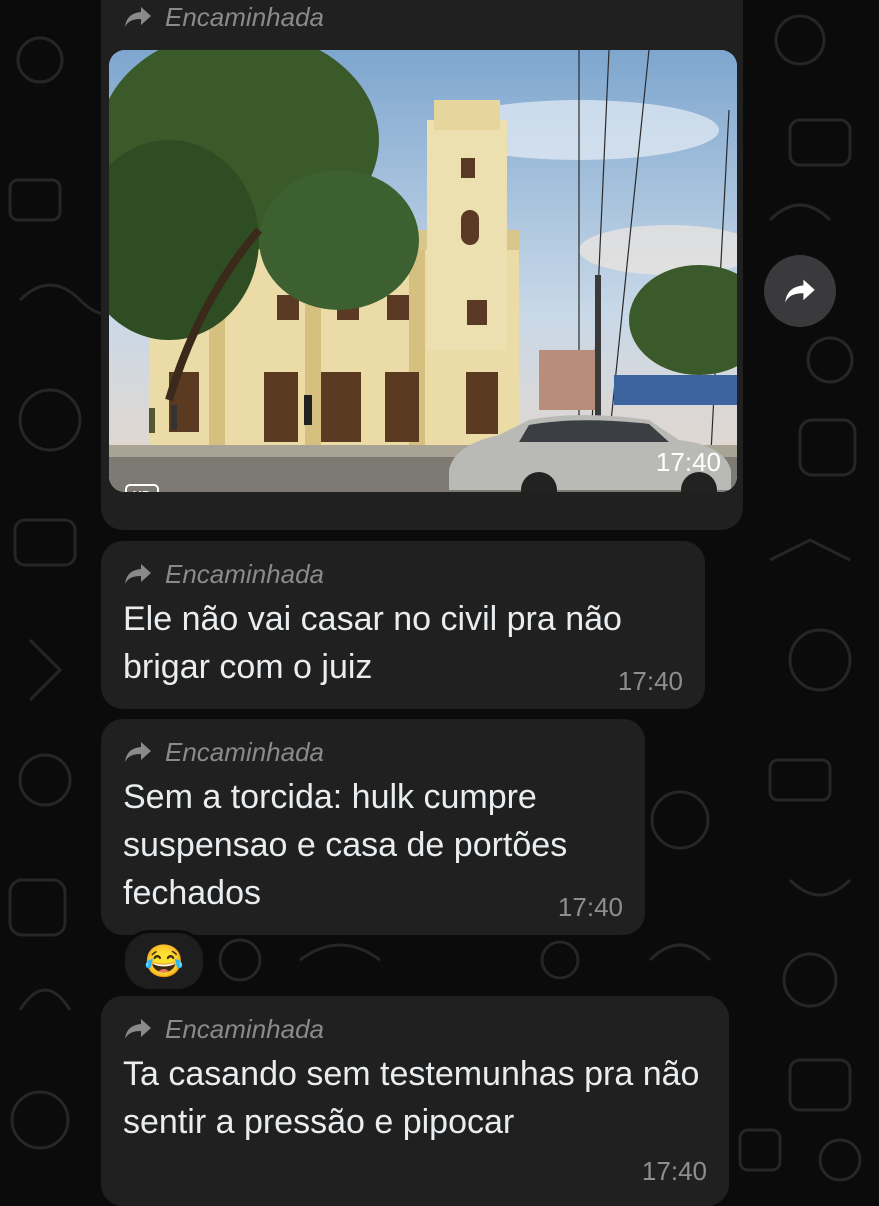  I want to click on reaction-badge: 😂, so click(164, 961).